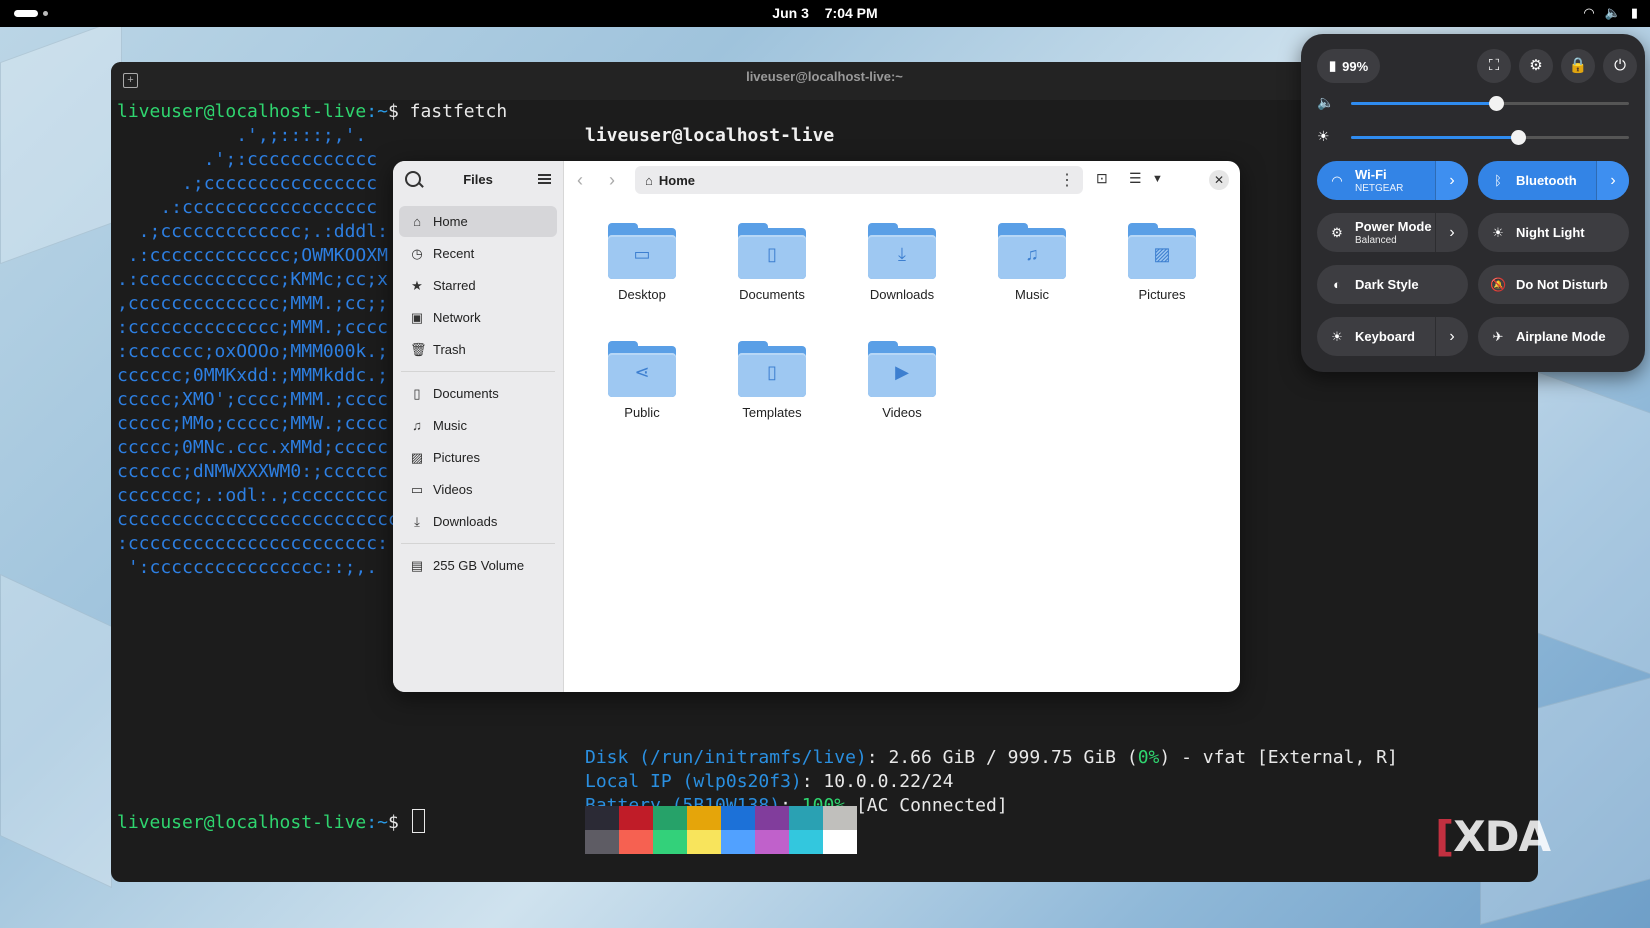  What do you see at coordinates (478, 253) in the screenshot?
I see `sidebar-item-recent: ◷ Recent` at bounding box center [478, 253].